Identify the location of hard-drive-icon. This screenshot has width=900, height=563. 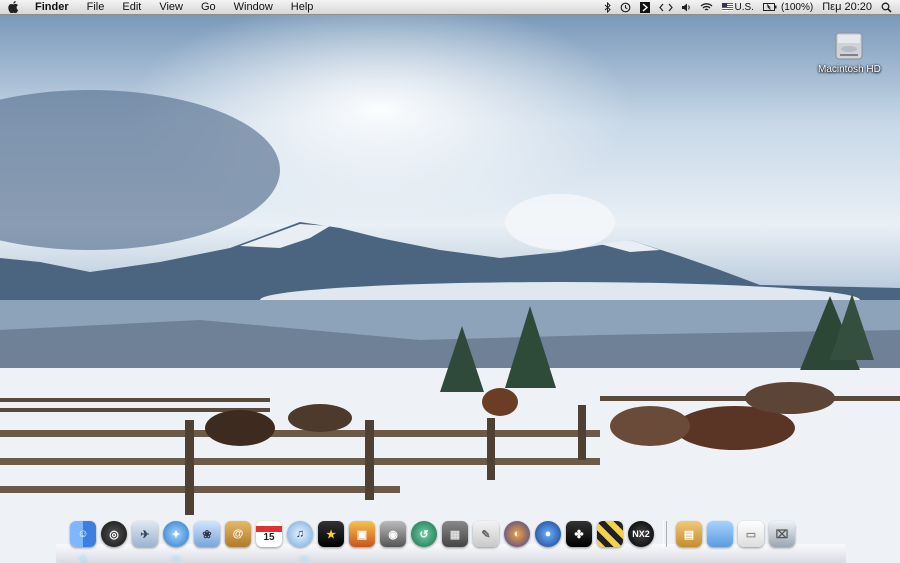
(849, 46).